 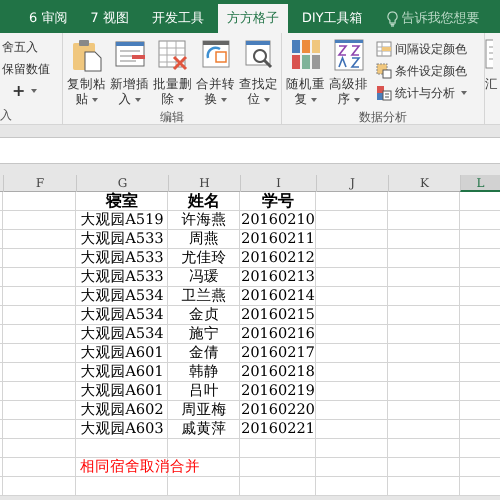 I want to click on table-cell-text: 许海燕, so click(x=204, y=220).